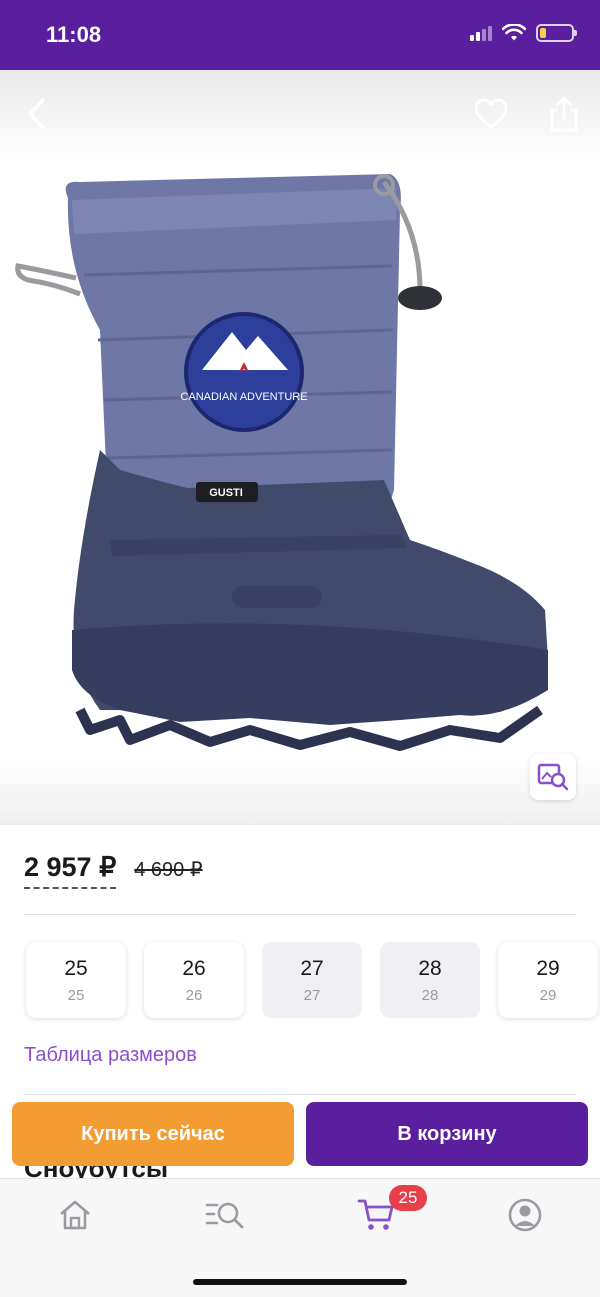  What do you see at coordinates (548, 995) in the screenshot?
I see `size-sublabel: 29` at bounding box center [548, 995].